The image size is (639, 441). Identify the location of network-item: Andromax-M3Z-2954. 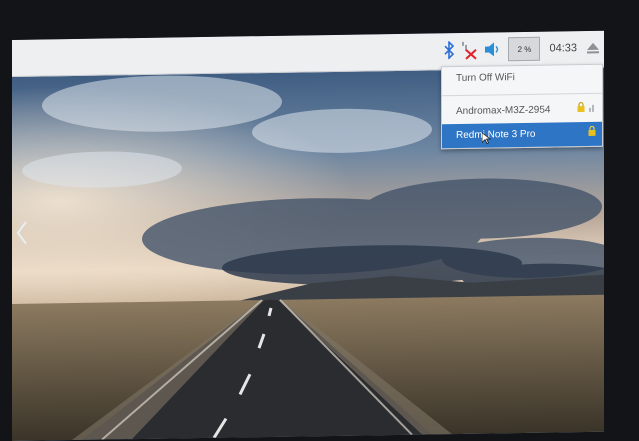
(522, 111).